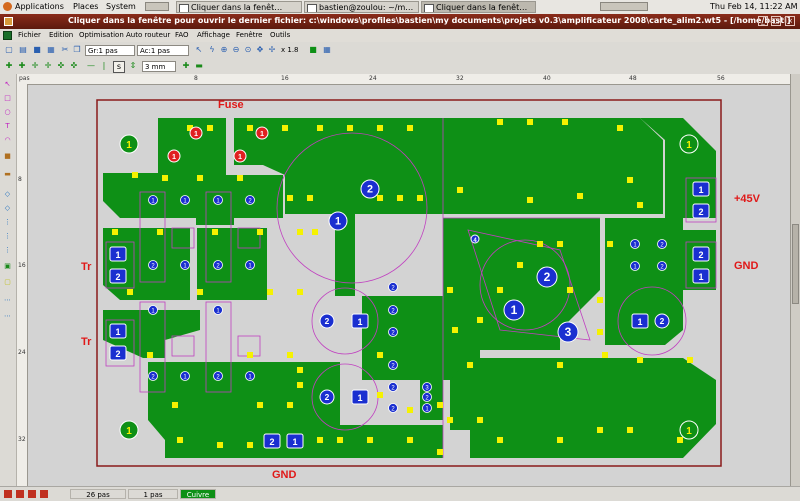  I want to click on menu-edition: Edition, so click(61, 35).